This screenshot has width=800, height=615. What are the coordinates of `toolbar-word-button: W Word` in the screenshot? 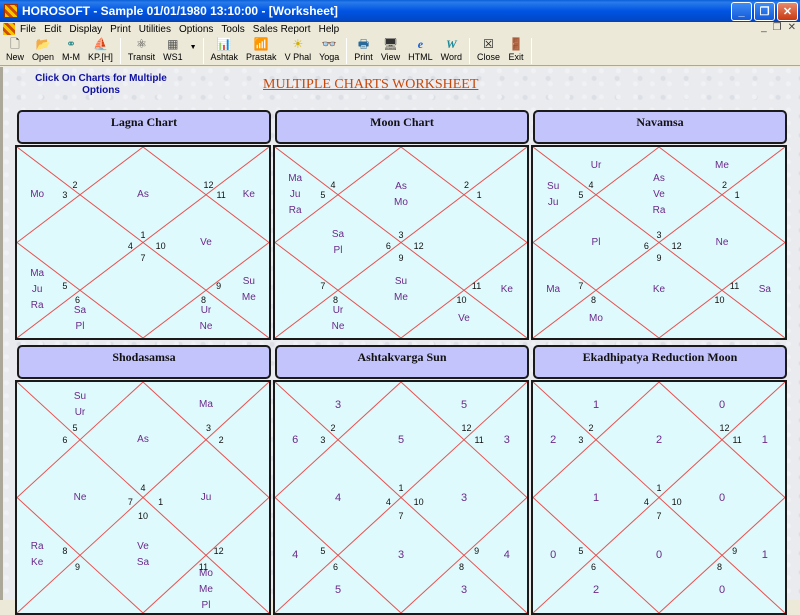 It's located at (451, 51).